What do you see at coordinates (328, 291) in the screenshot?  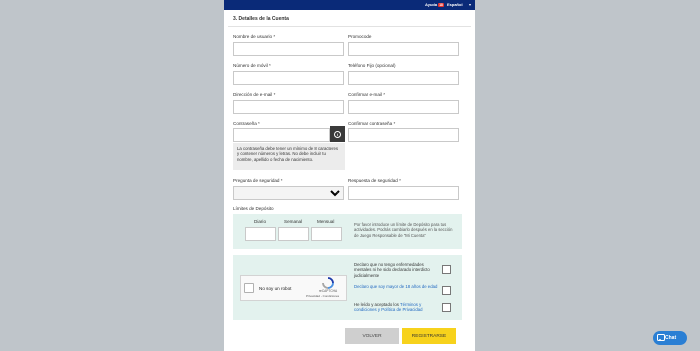 I see `recaptcha-brand: reCAPTCHA` at bounding box center [328, 291].